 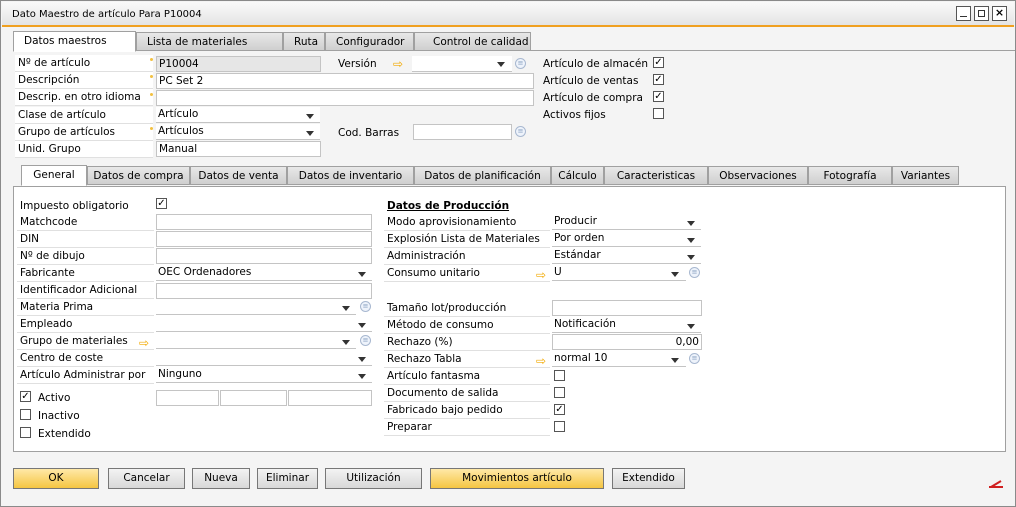 What do you see at coordinates (472, 41) in the screenshot?
I see `tab-control-calidad: Control de calidad` at bounding box center [472, 41].